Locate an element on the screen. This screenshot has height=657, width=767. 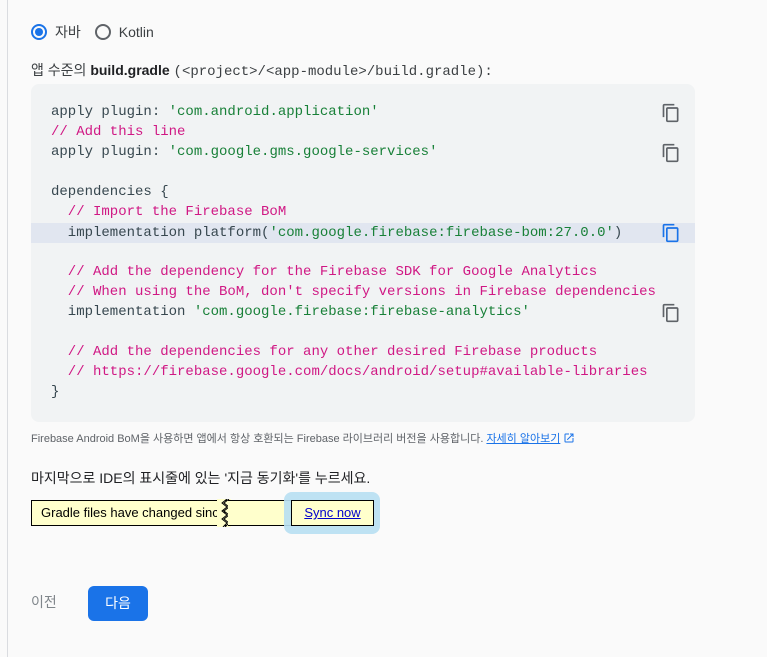
sync-now-button: Sync now is located at coordinates (332, 513).